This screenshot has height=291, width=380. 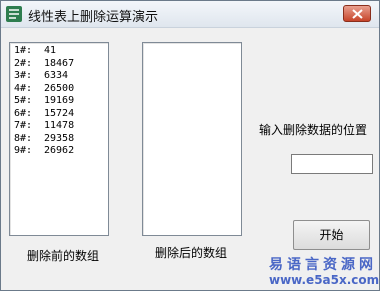 I want to click on item-value: 19169, so click(x=59, y=100).